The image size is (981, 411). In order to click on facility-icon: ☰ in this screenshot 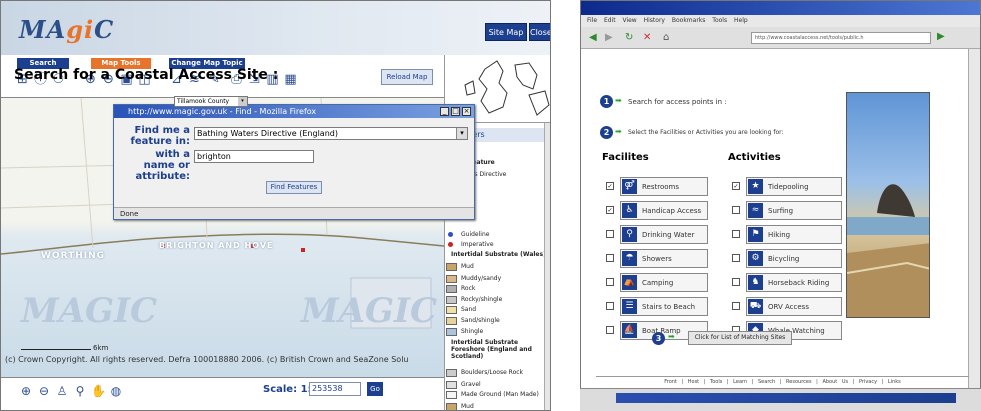, I will do `click(629, 306)`.